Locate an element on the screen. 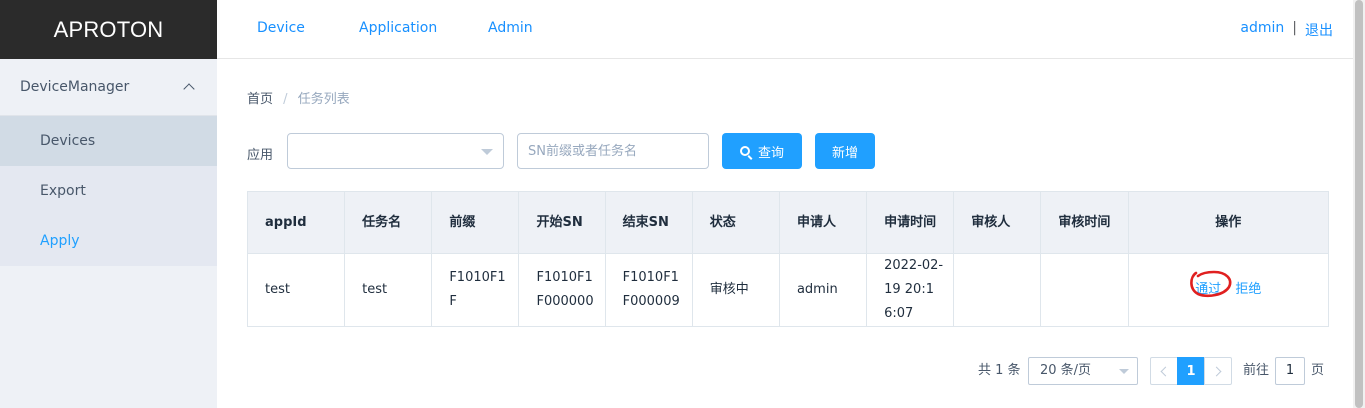 The image size is (1365, 408). cell-task-name: test is located at coordinates (388, 290).